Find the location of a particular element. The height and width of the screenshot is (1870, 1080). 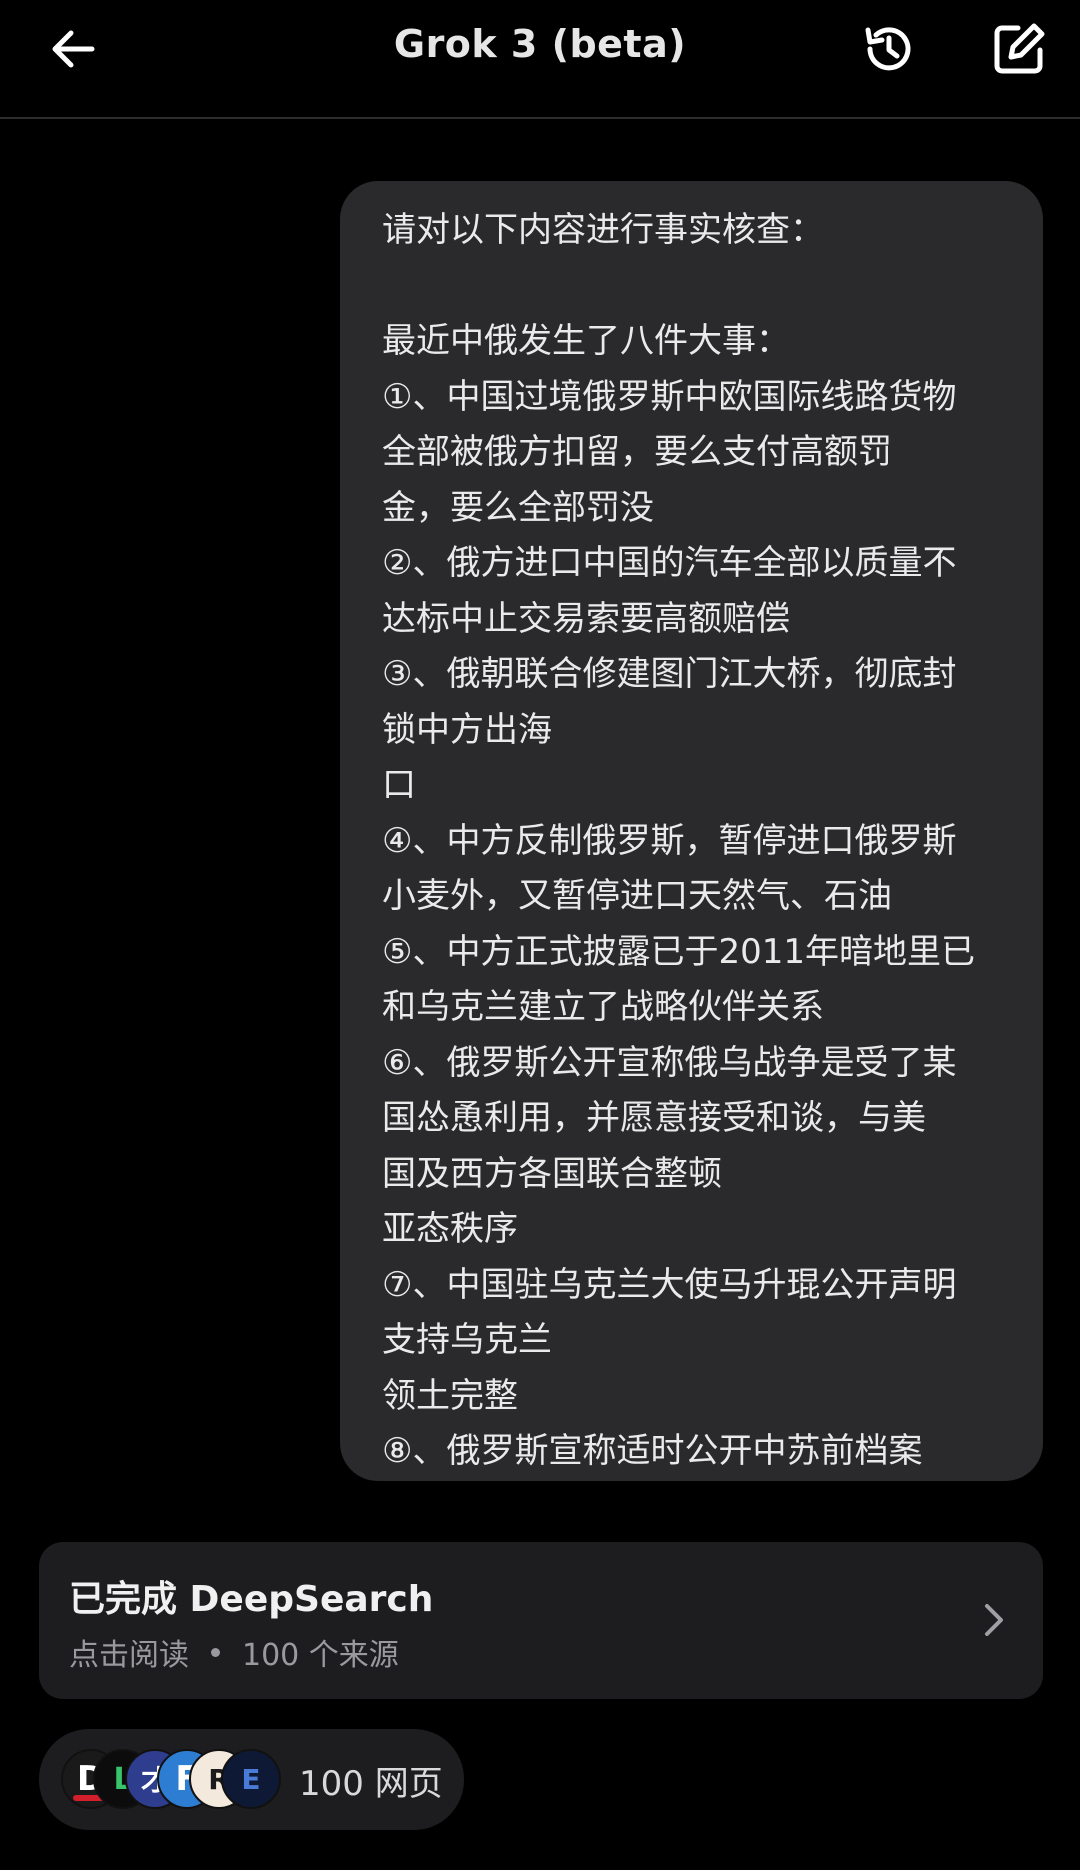

history-button is located at coordinates (889, 49).